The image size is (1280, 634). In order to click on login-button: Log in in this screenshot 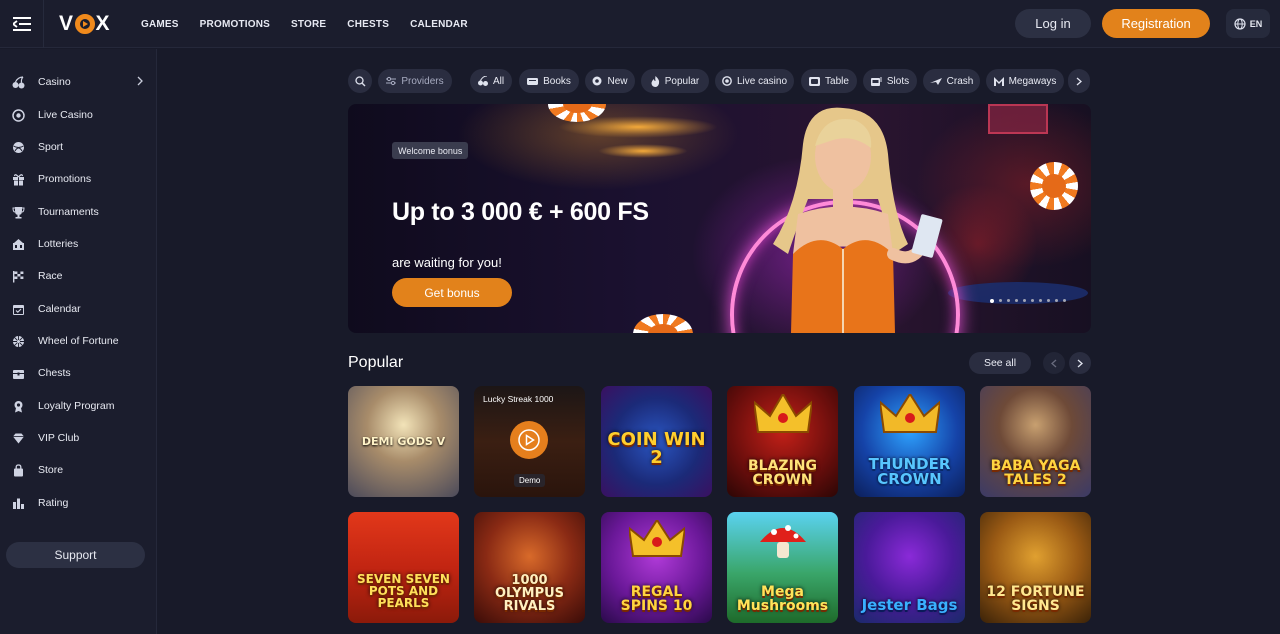, I will do `click(1053, 23)`.